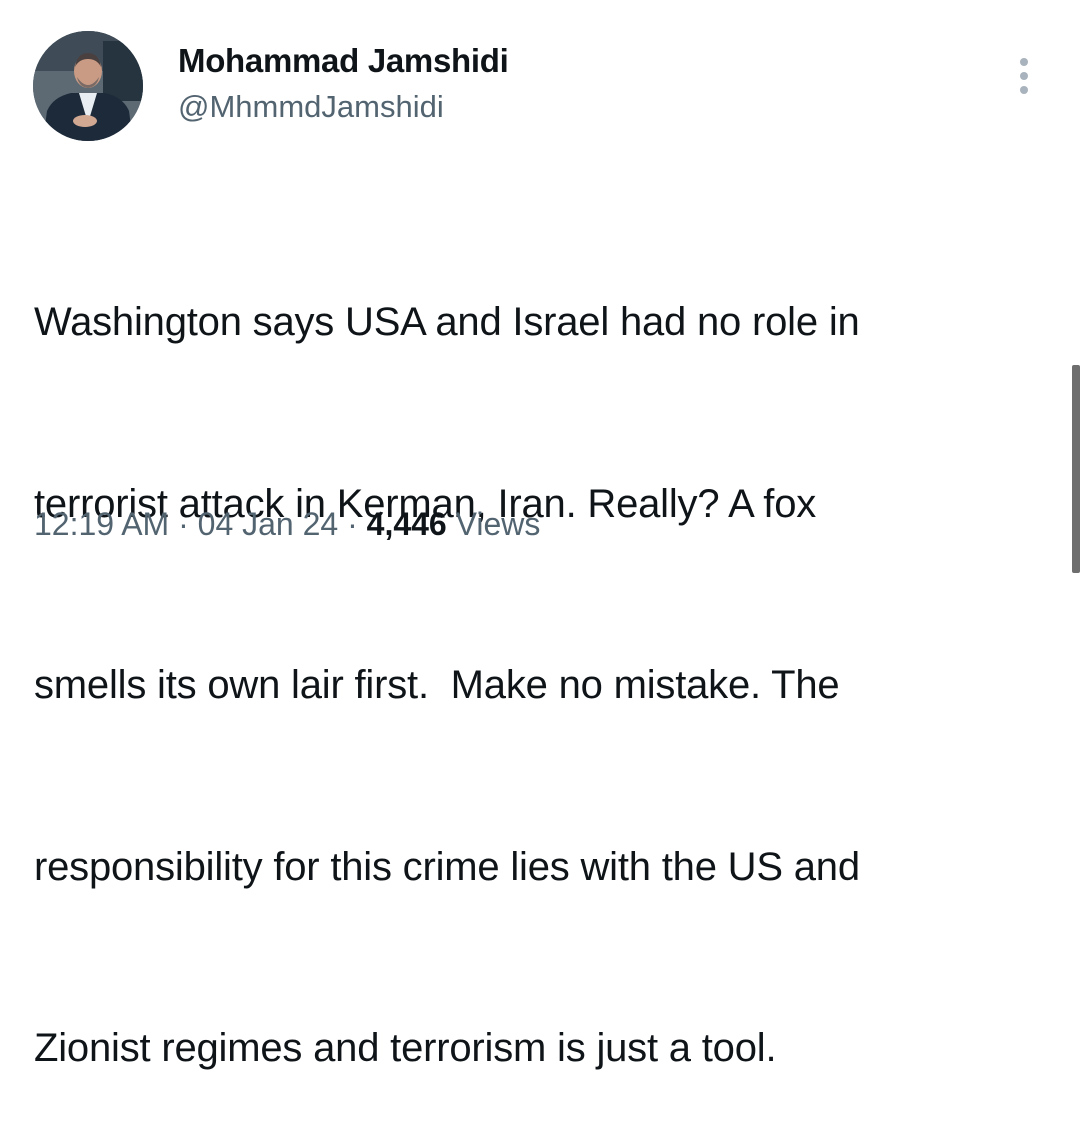 The height and width of the screenshot is (1146, 1080). I want to click on more-vertical-icon, so click(1024, 62).